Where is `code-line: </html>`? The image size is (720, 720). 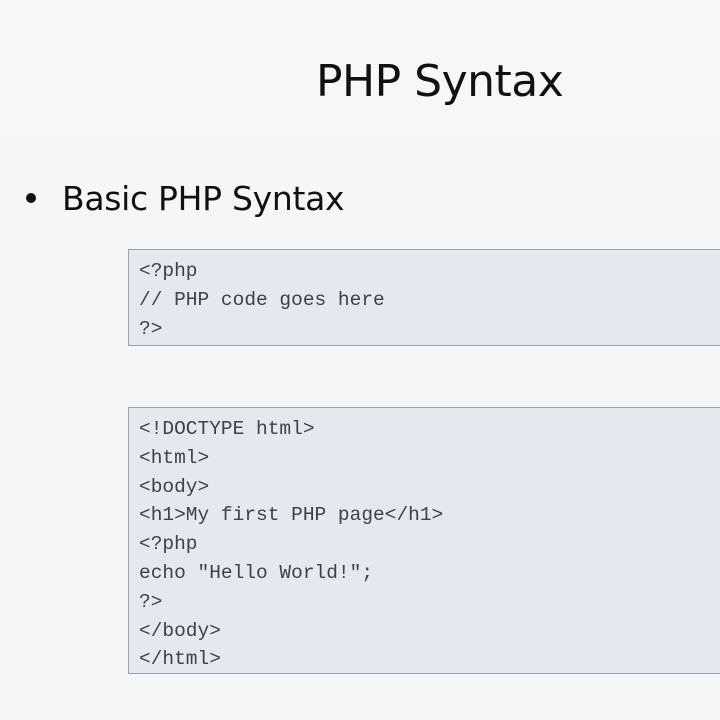
code-line: </html> is located at coordinates (180, 659).